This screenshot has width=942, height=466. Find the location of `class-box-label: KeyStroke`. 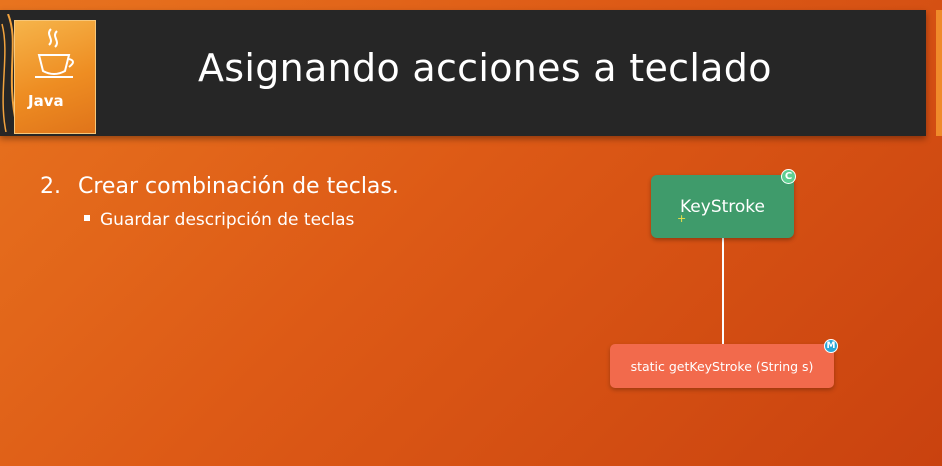

class-box-label: KeyStroke is located at coordinates (722, 206).